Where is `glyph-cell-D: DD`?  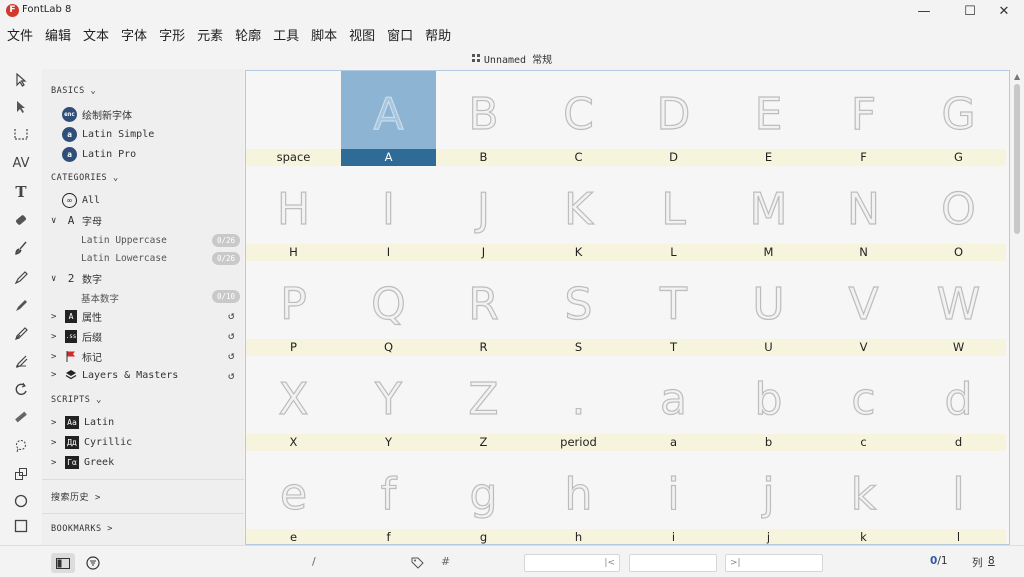 glyph-cell-D: DD is located at coordinates (673, 118).